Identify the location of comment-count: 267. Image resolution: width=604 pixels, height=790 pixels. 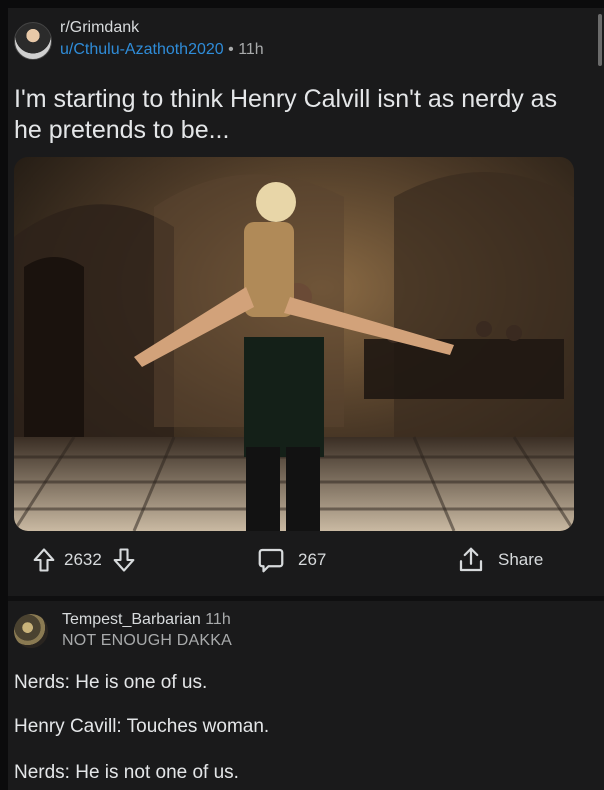
(312, 559).